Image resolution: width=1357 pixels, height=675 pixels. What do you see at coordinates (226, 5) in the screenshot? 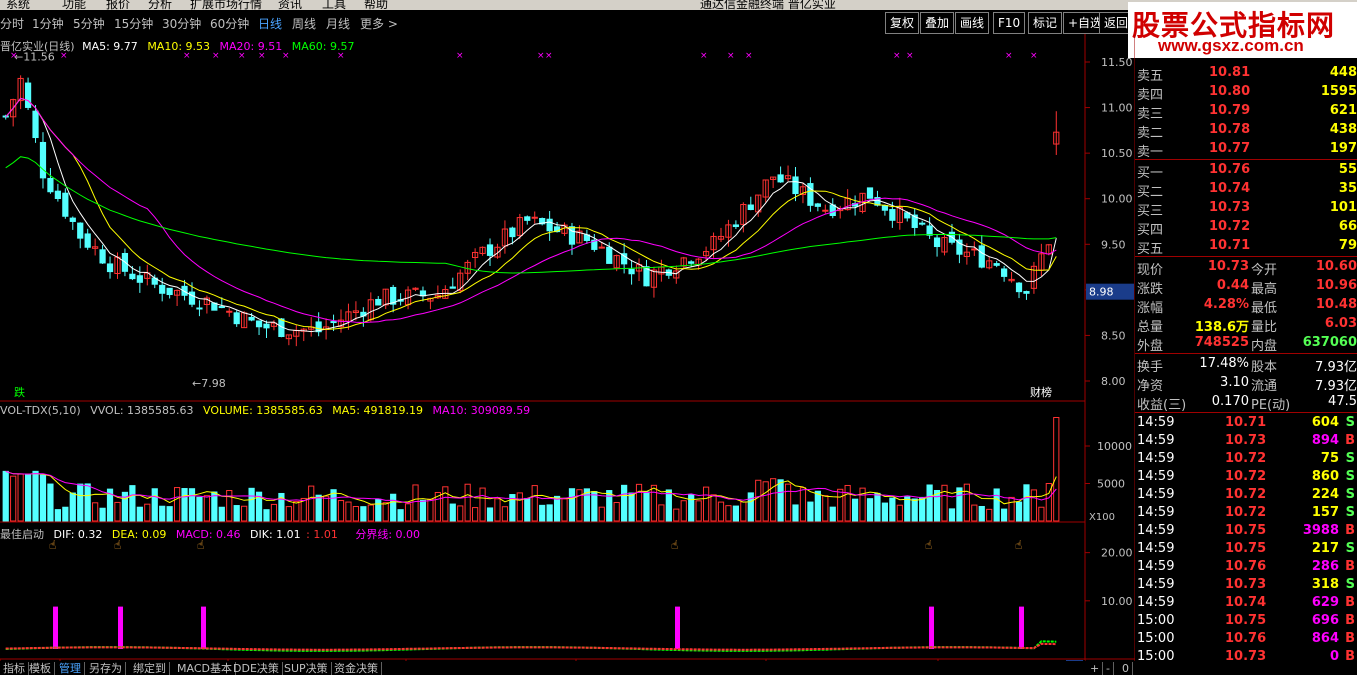
I see `menu-ext-market: 扩展市场行情` at bounding box center [226, 5].